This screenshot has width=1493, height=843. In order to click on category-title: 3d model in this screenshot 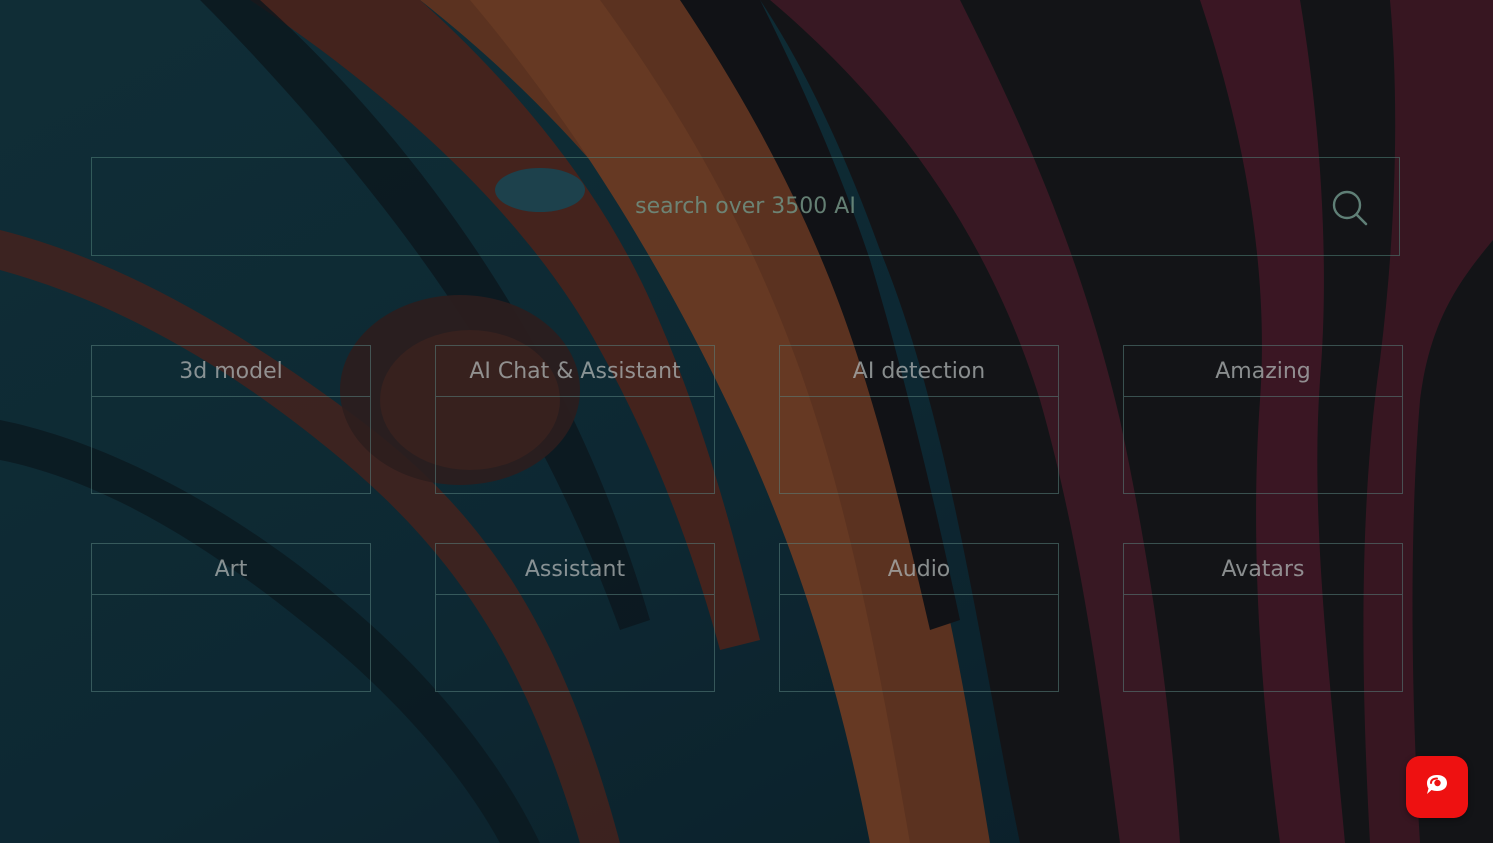, I will do `click(231, 371)`.